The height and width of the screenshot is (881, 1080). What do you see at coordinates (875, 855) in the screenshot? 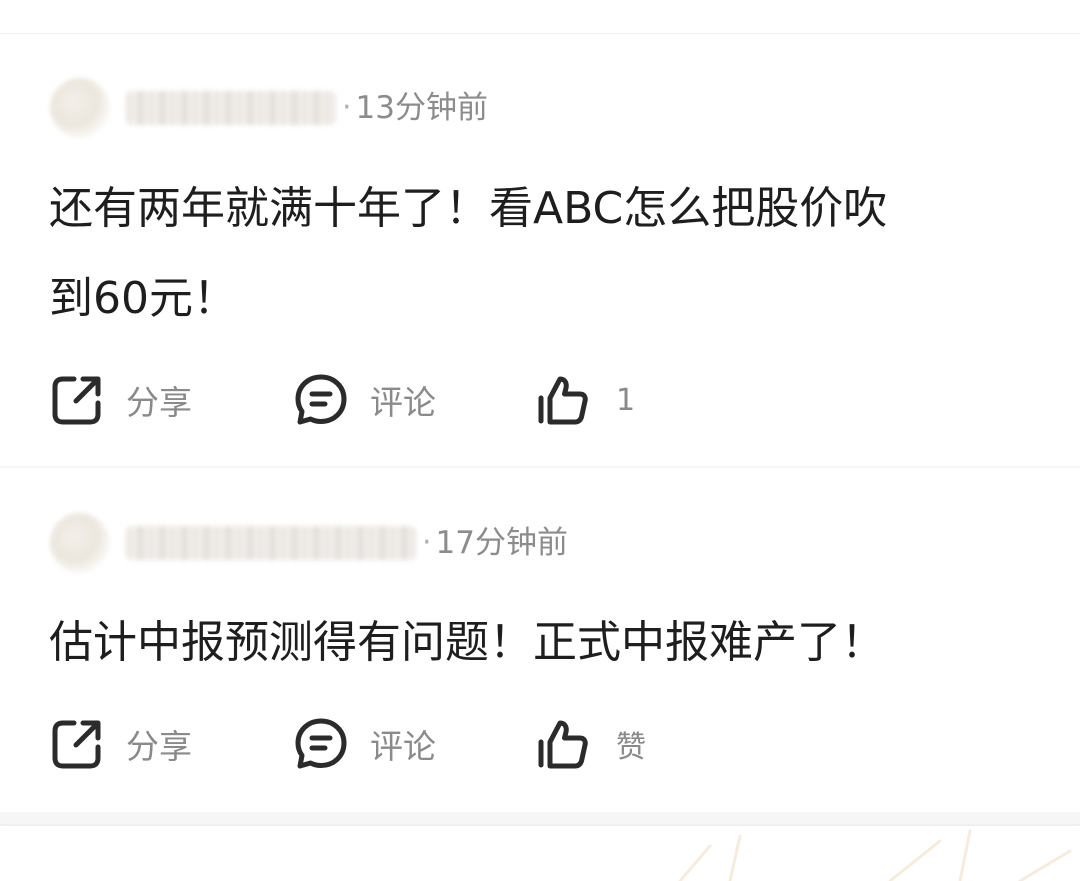
I see `decorative-burst` at bounding box center [875, 855].